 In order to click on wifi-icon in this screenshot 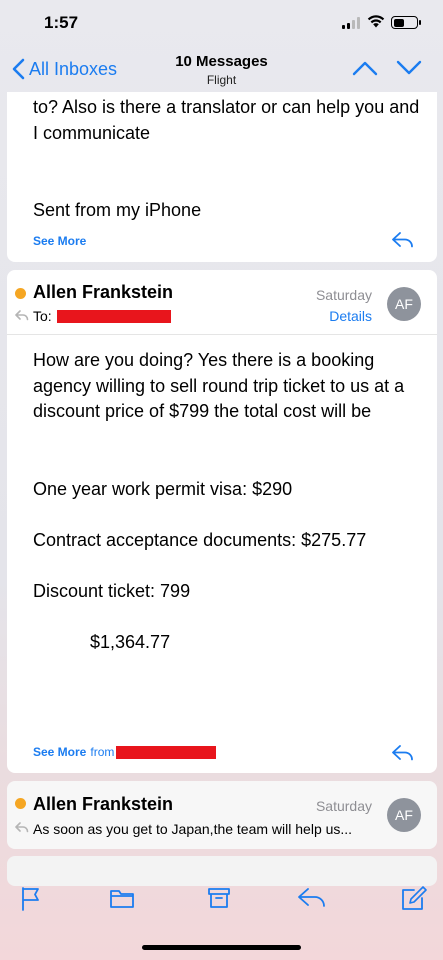, I will do `click(376, 21)`.